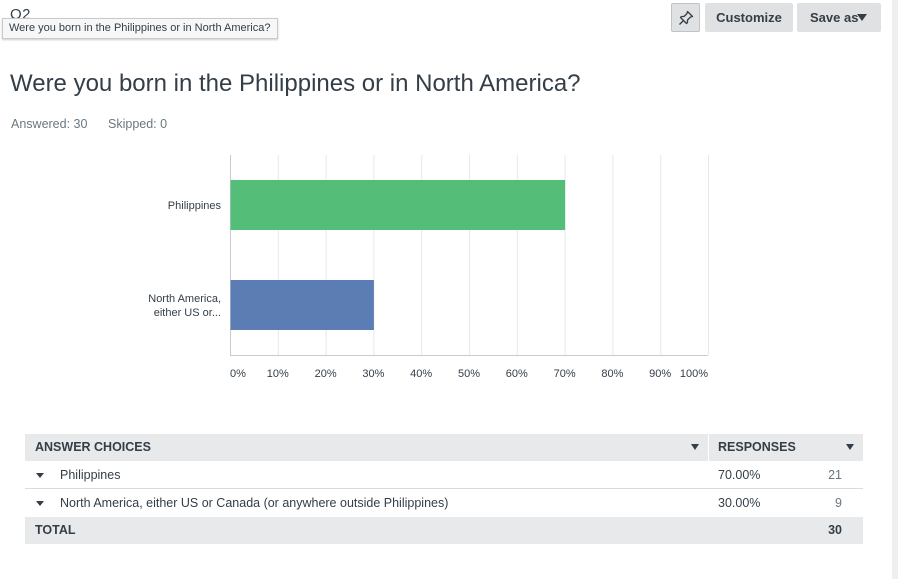 The image size is (898, 579). Describe the element at coordinates (93, 447) in the screenshot. I see `answer-choices-header: ANSWER CHOICES` at that location.